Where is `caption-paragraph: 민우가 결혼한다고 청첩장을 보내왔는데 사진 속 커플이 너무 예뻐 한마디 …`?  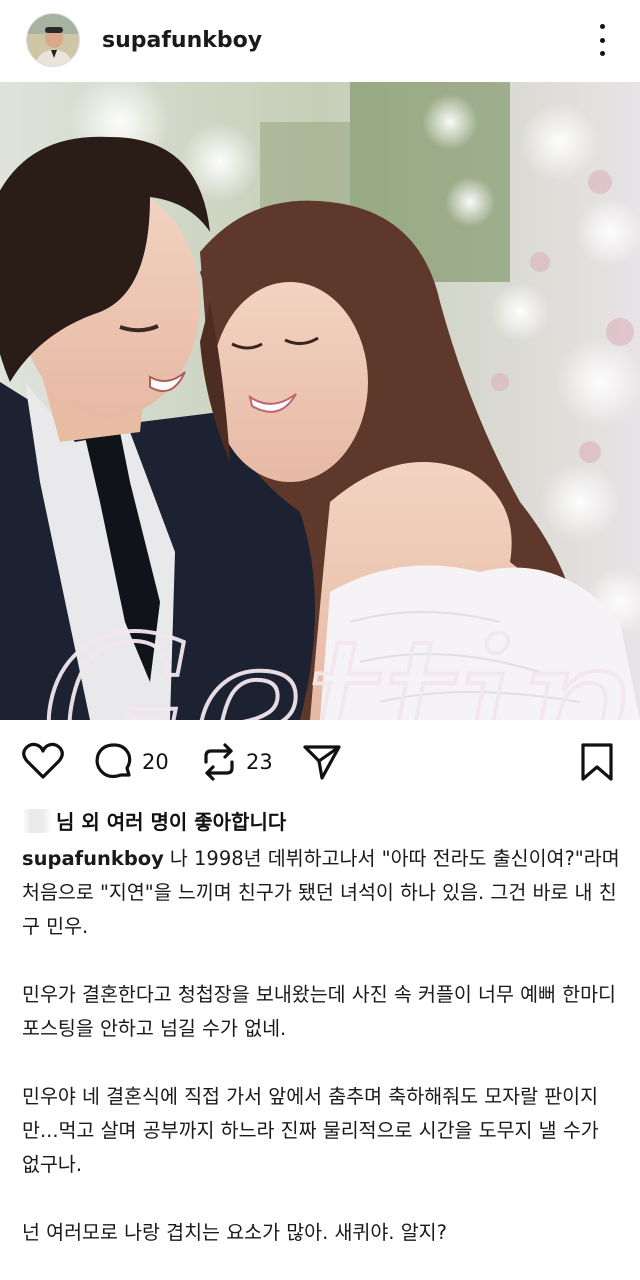 caption-paragraph: 민우가 결혼한다고 청첩장을 보내왔는데 사진 속 커플이 너무 예뻐 한마디 … is located at coordinates (319, 1011).